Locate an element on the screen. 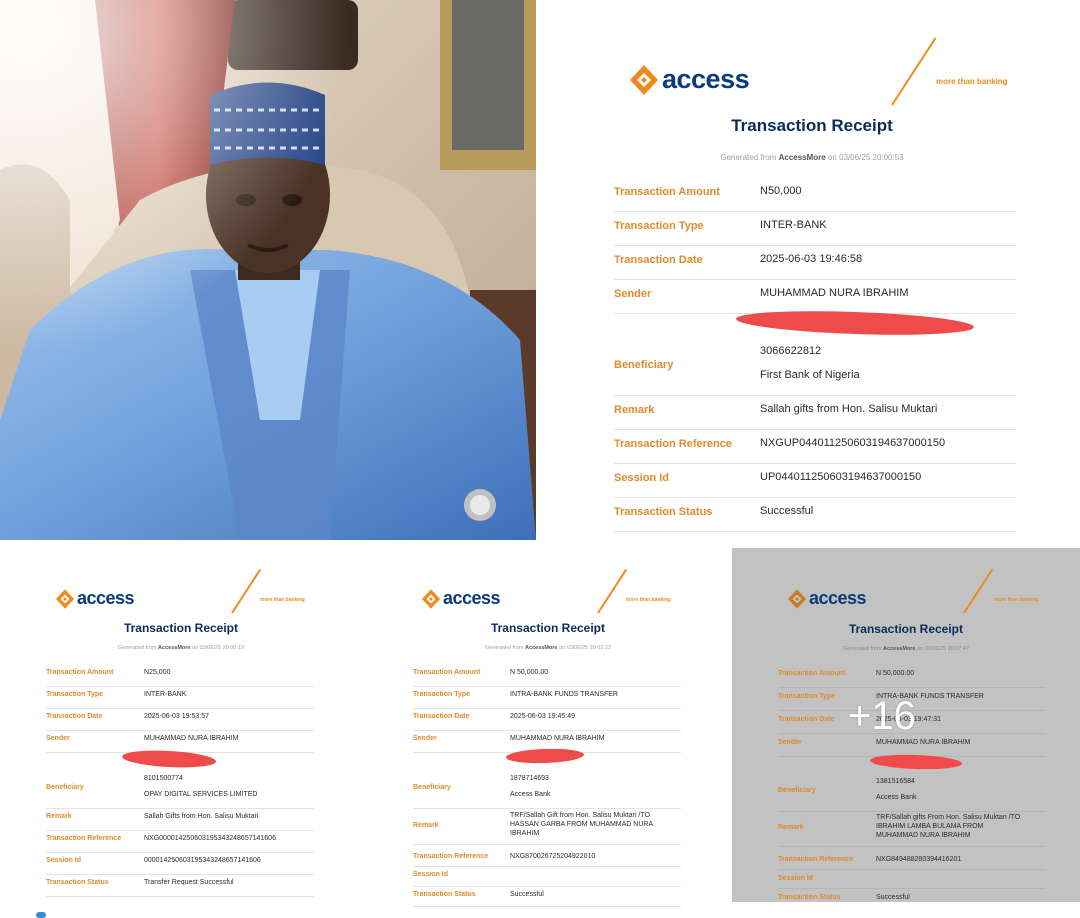  row-value: Transfer Request Successful is located at coordinates (189, 882).